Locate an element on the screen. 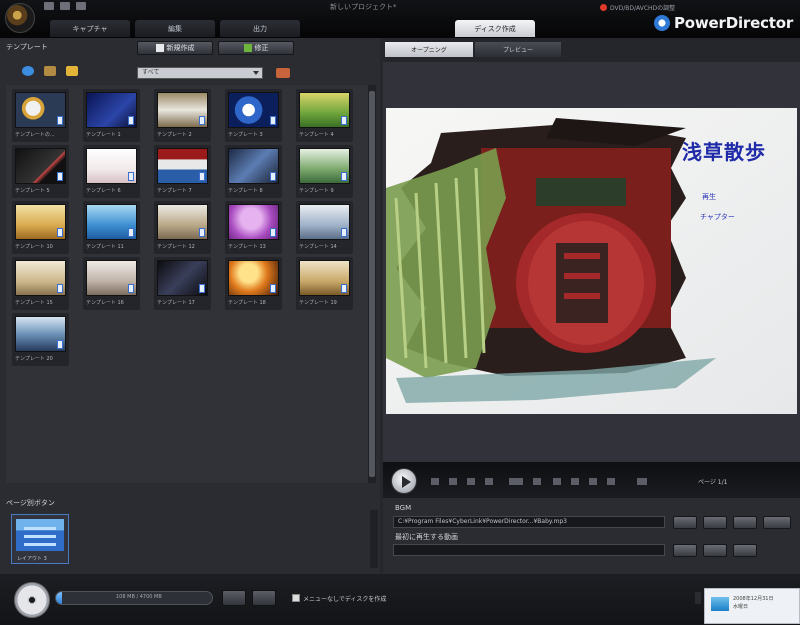 This screenshot has width=800, height=625. template-grid-scrollbar is located at coordinates (372, 284).